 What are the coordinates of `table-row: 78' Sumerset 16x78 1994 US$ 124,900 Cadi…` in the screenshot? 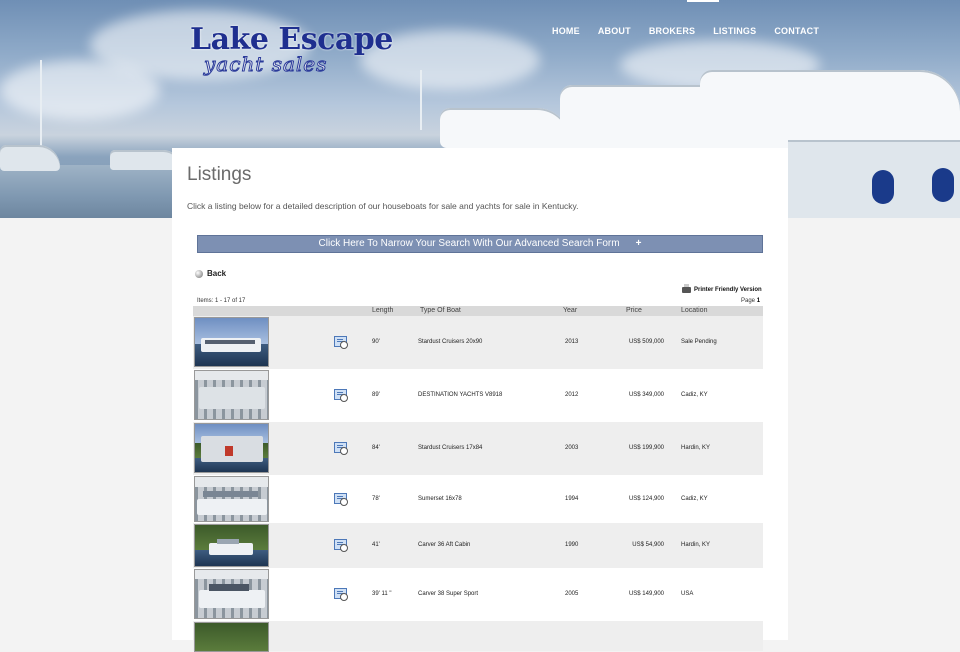 It's located at (478, 499).